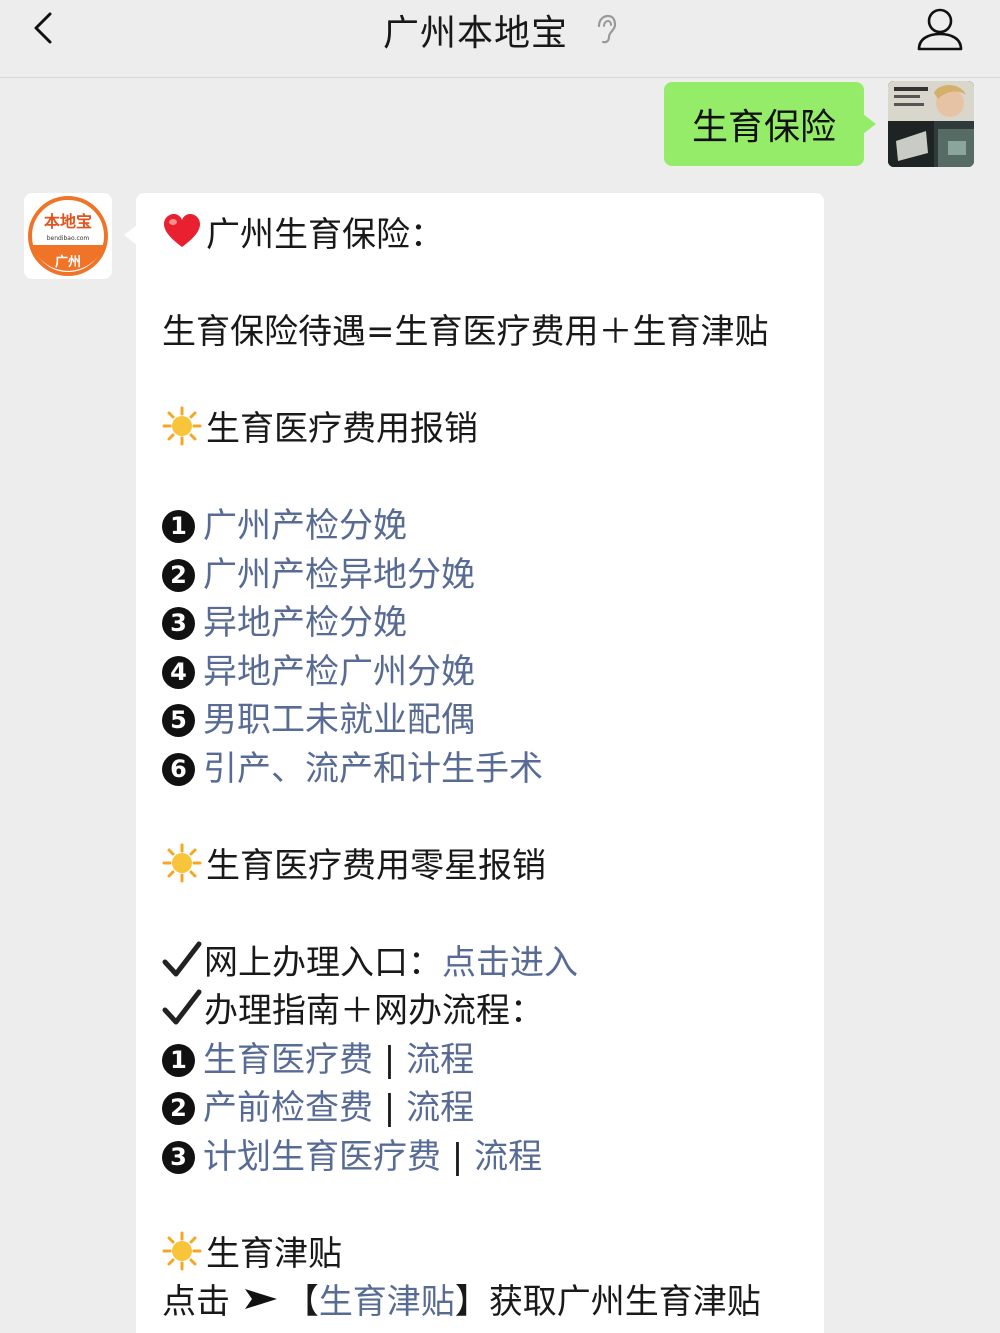  What do you see at coordinates (624, 1302) in the screenshot?
I see `final-suffix: 获取广州生育津贴` at bounding box center [624, 1302].